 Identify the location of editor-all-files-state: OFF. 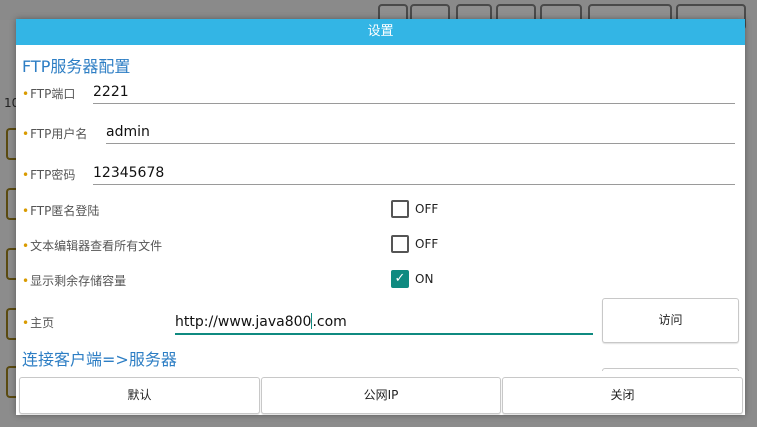
(427, 244).